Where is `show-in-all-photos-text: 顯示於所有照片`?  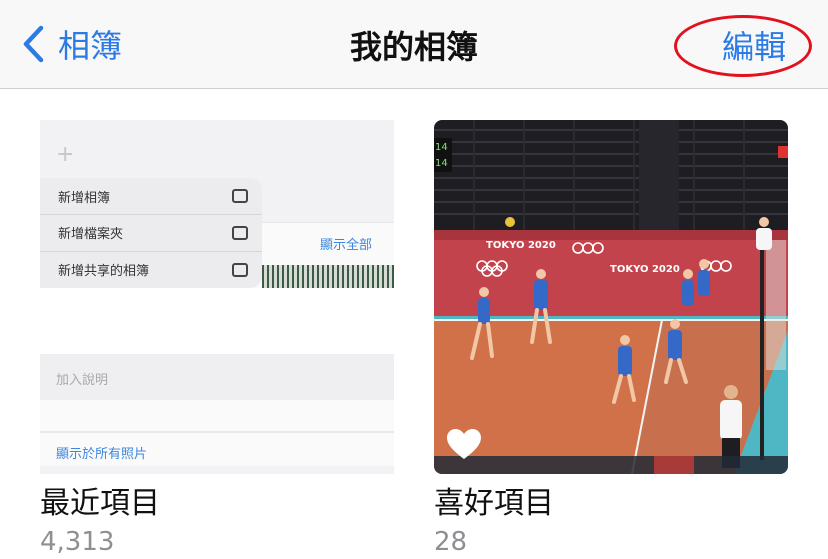 show-in-all-photos-text: 顯示於所有照片 is located at coordinates (102, 454).